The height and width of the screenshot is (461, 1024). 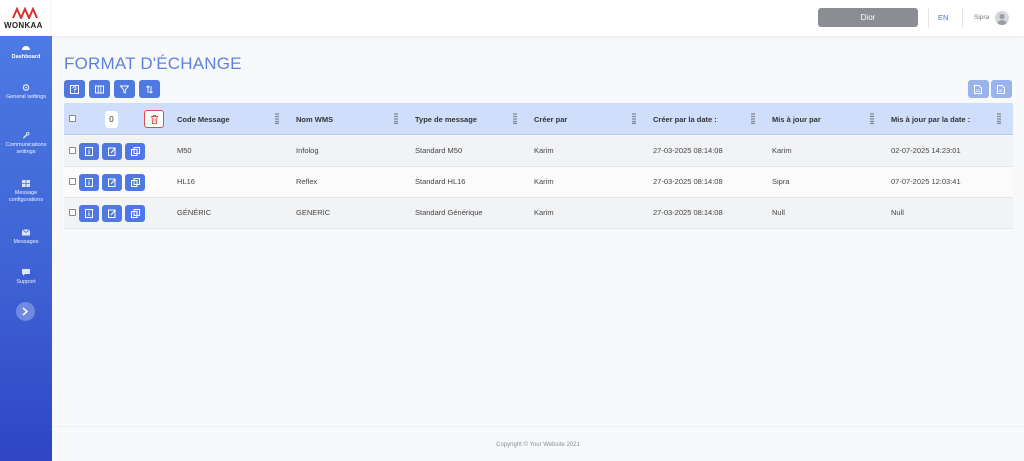 I want to click on selected-count: 0, so click(x=111, y=119).